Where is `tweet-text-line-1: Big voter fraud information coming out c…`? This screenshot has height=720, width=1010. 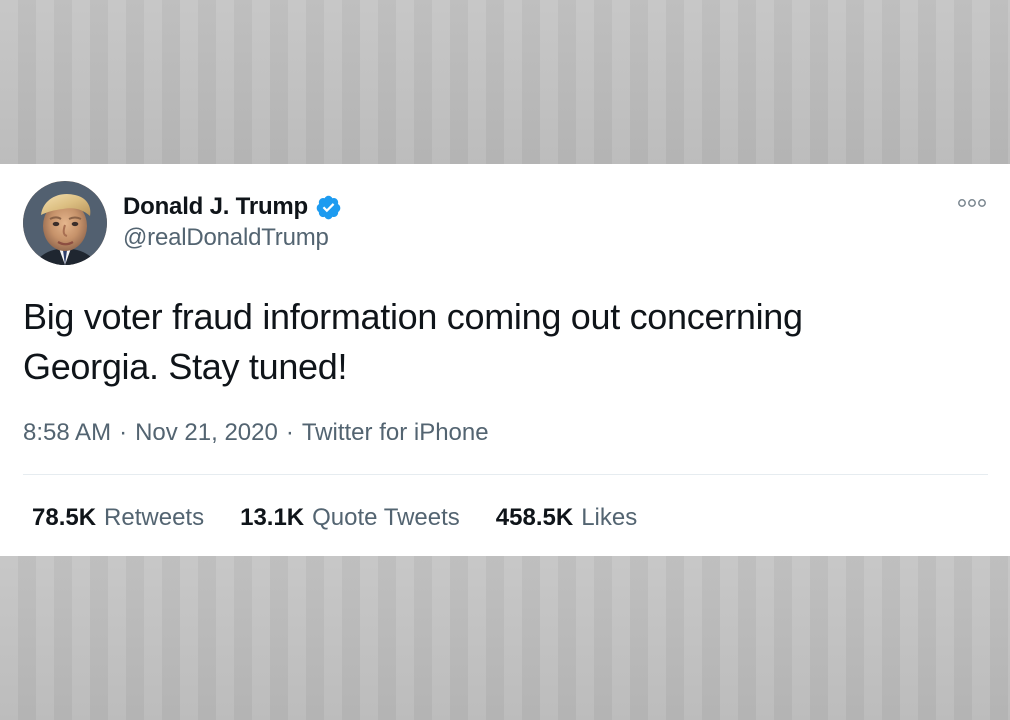 tweet-text-line-1: Big voter fraud information coming out c… is located at coordinates (413, 316).